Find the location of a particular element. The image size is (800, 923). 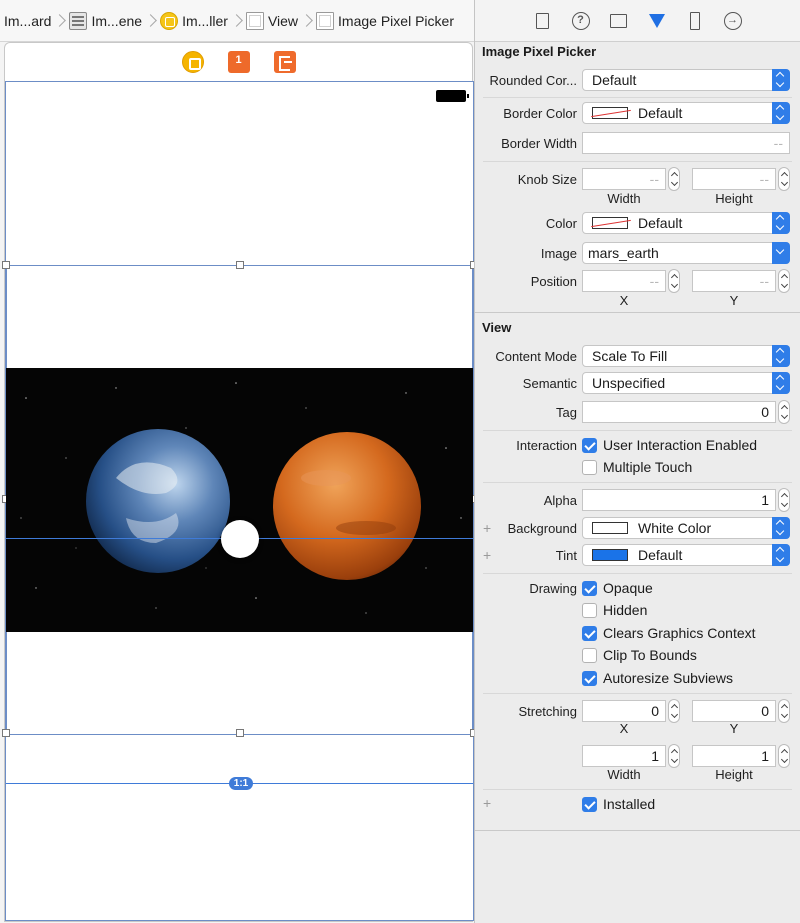

knob-height-field: -- is located at coordinates (734, 179).